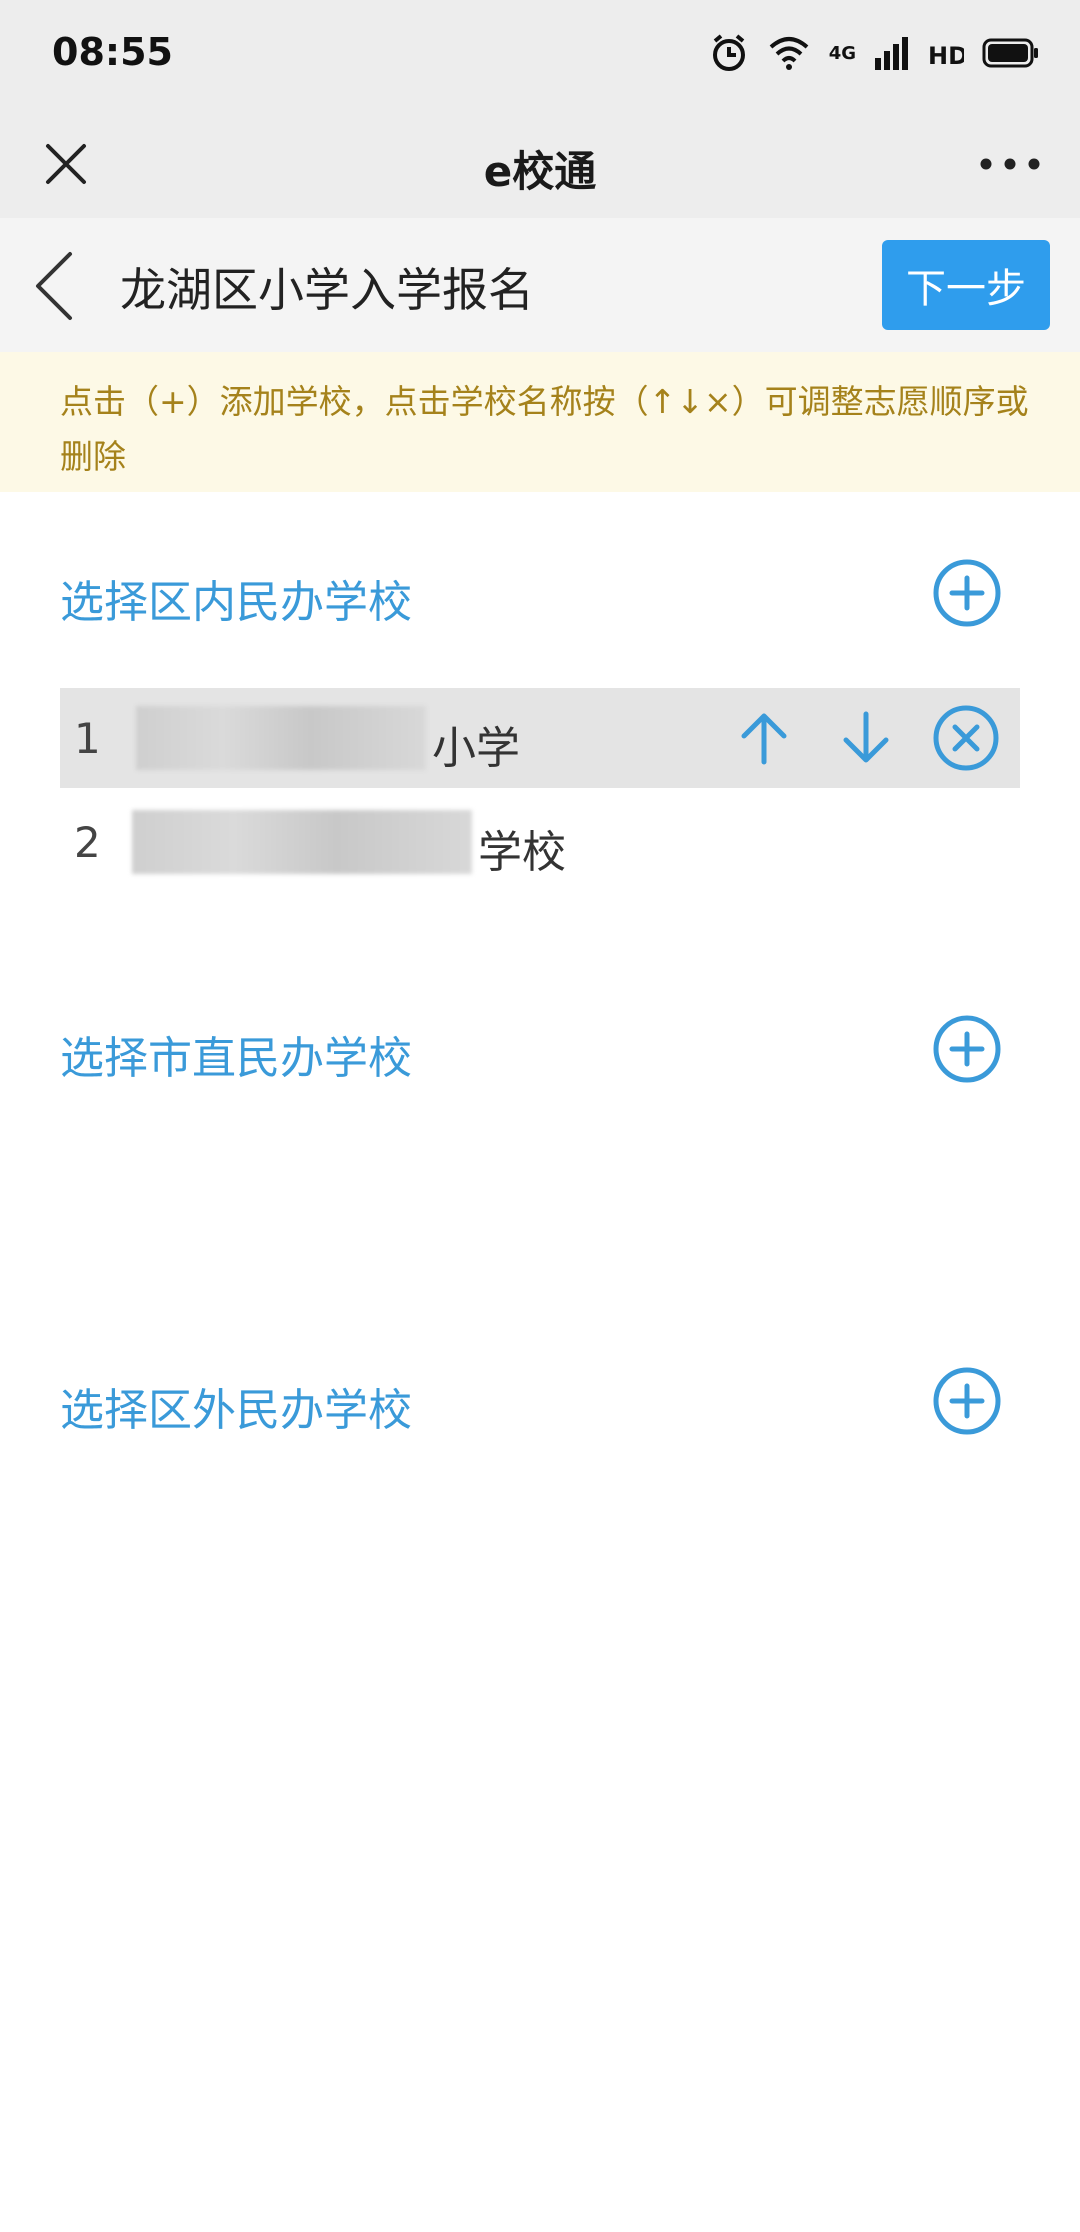  I want to click on back-button, so click(54, 286).